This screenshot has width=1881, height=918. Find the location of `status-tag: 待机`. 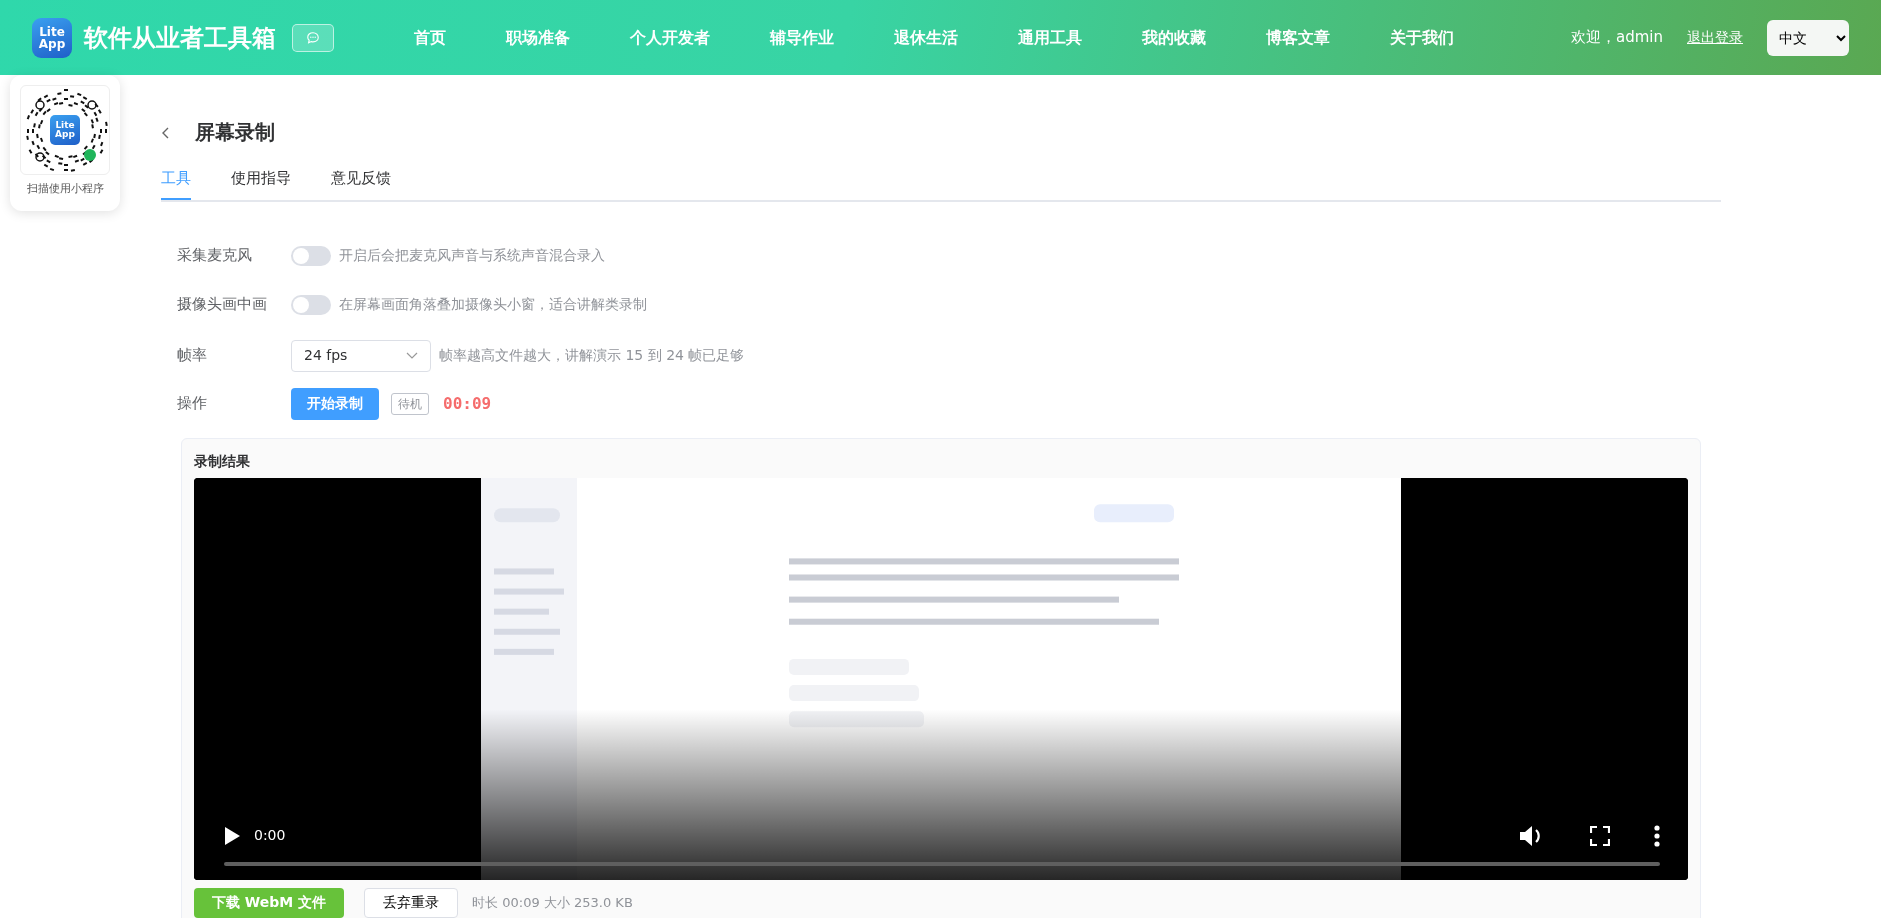

status-tag: 待机 is located at coordinates (410, 403).